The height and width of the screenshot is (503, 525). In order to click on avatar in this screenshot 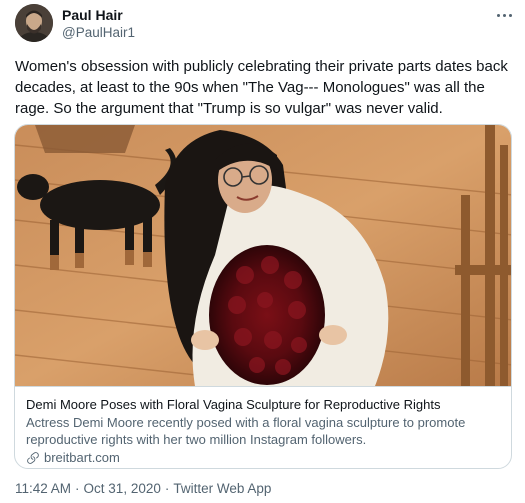, I will do `click(34, 23)`.